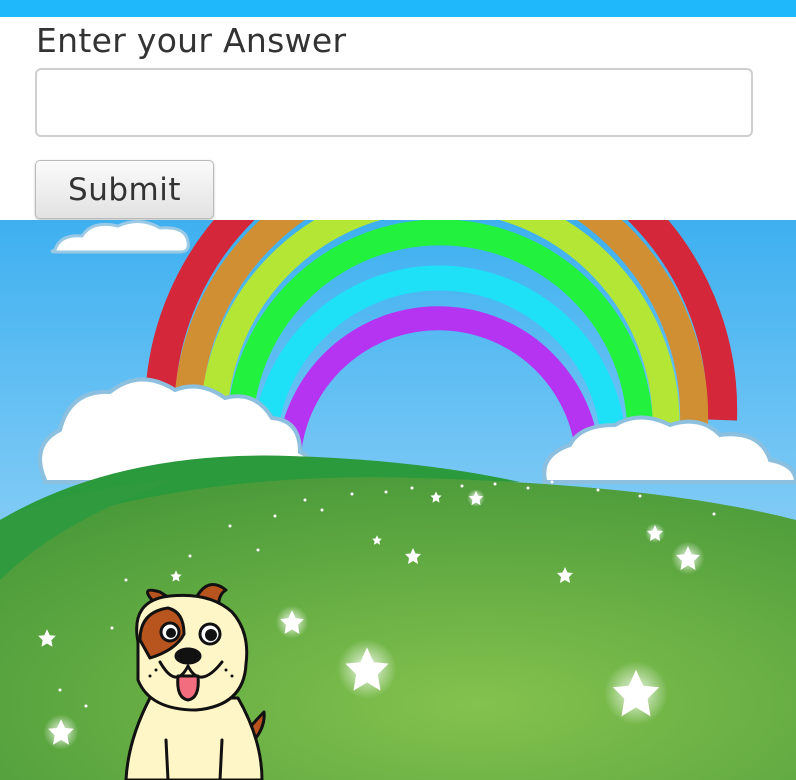 The width and height of the screenshot is (796, 780). I want to click on answer-prompt-label: Enter your Answer, so click(191, 40).